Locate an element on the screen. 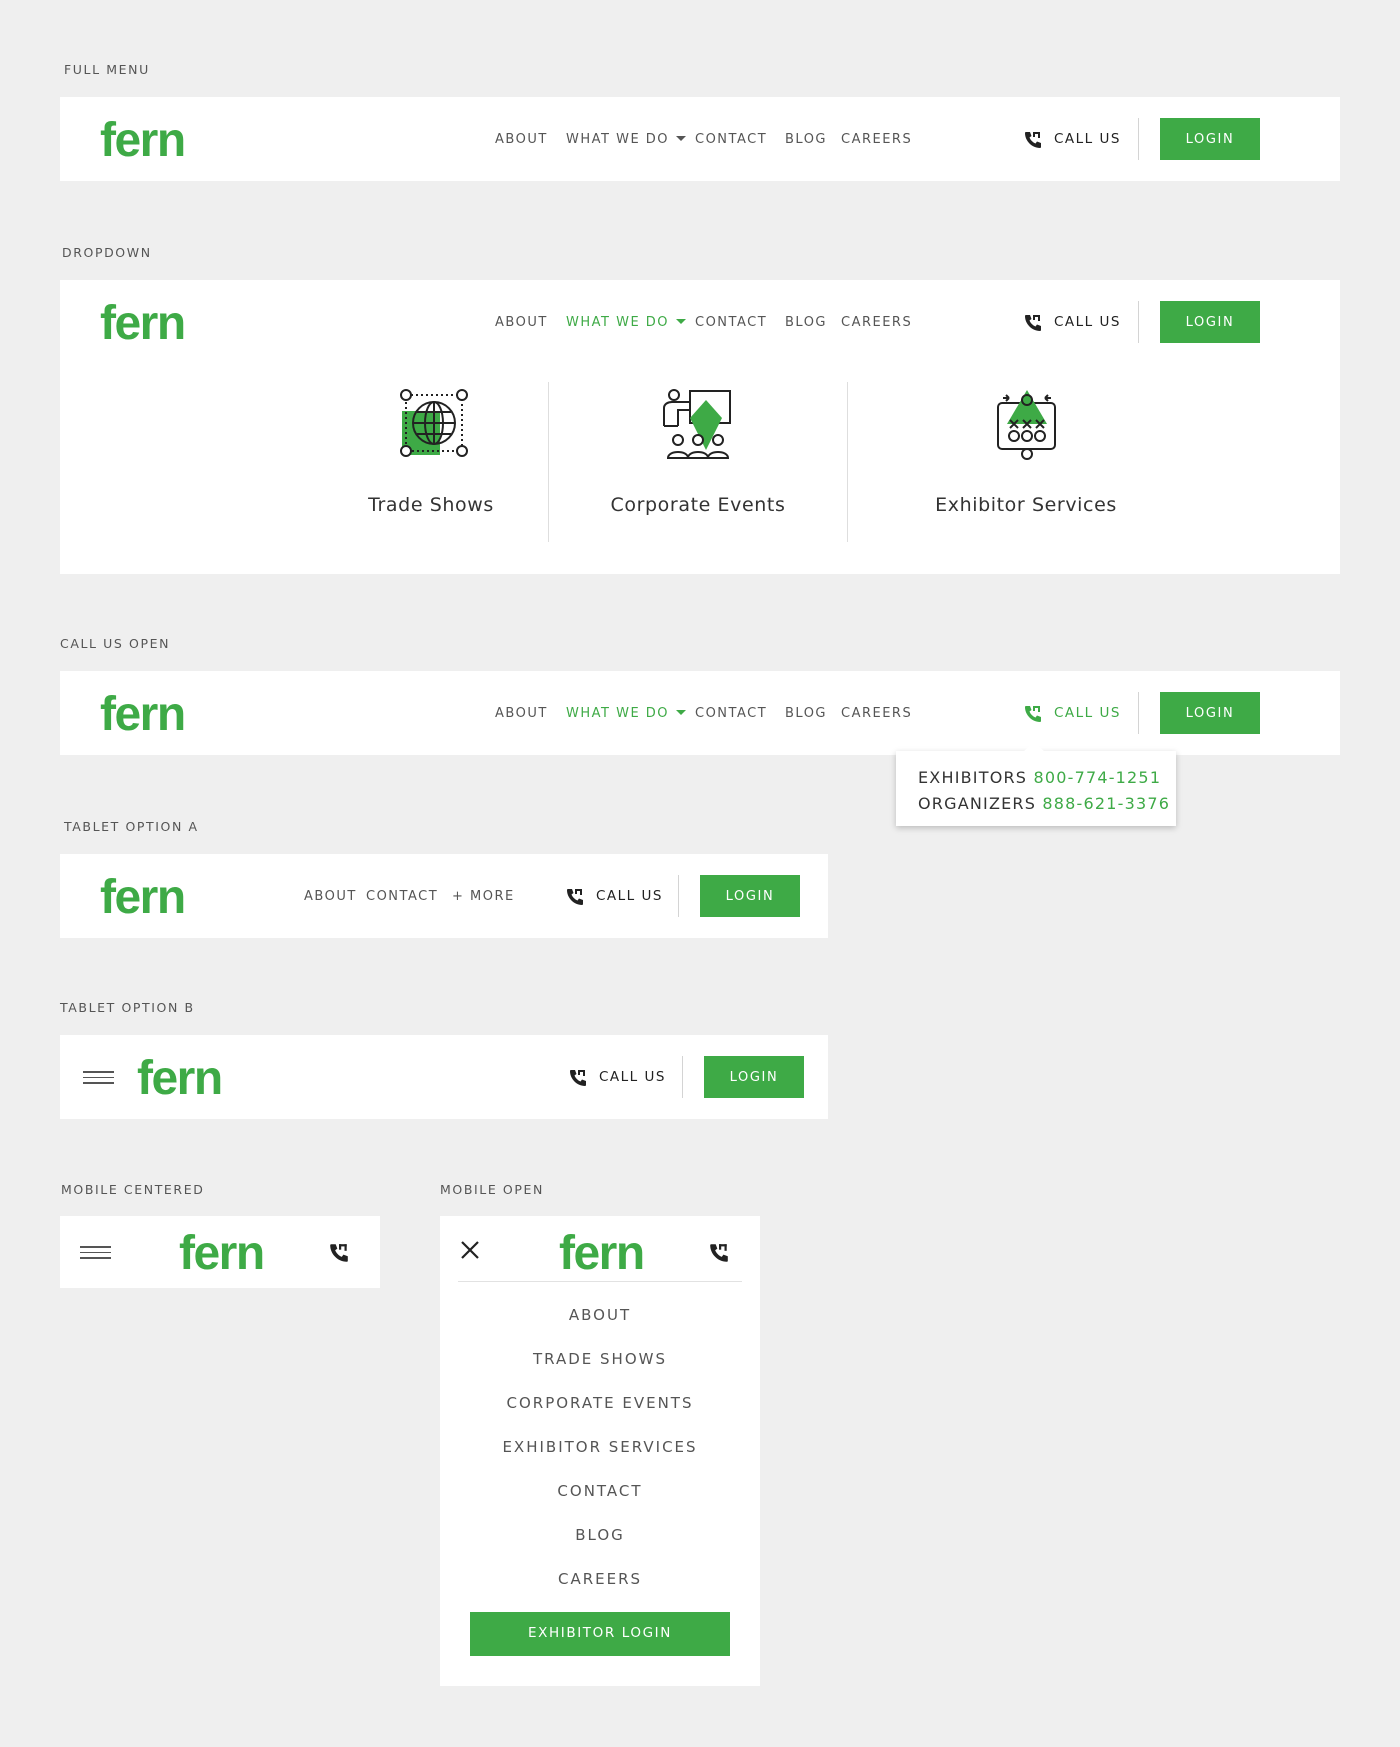 Image resolution: width=1400 pixels, height=1747 pixels. mobile-menu-item-blog: BLOG is located at coordinates (600, 1535).